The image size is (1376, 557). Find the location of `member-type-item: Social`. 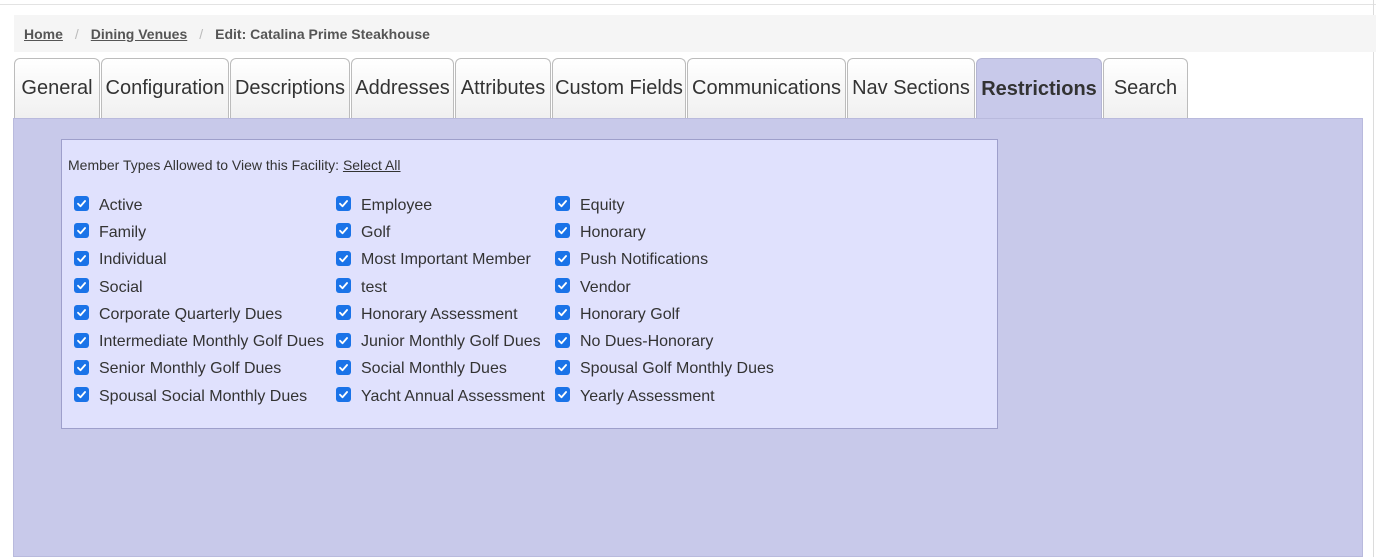

member-type-item: Social is located at coordinates (205, 287).